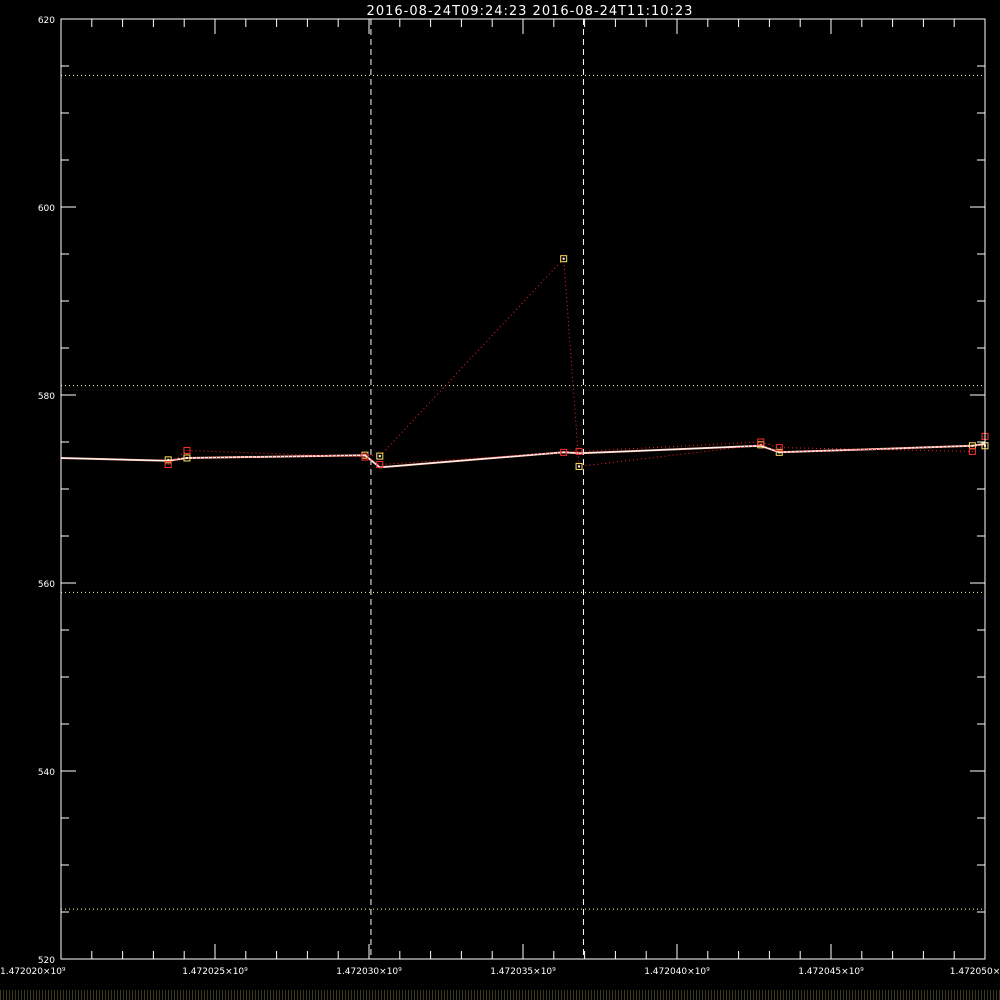  I want to click on x-tick-label: 1.472020×10⁹, so click(33, 972).